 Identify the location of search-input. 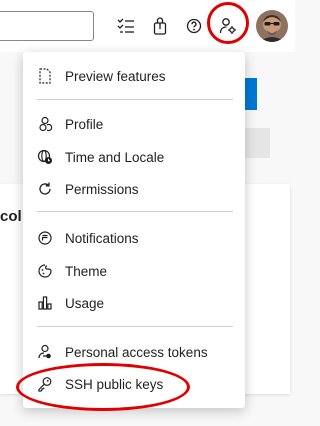
(47, 26).